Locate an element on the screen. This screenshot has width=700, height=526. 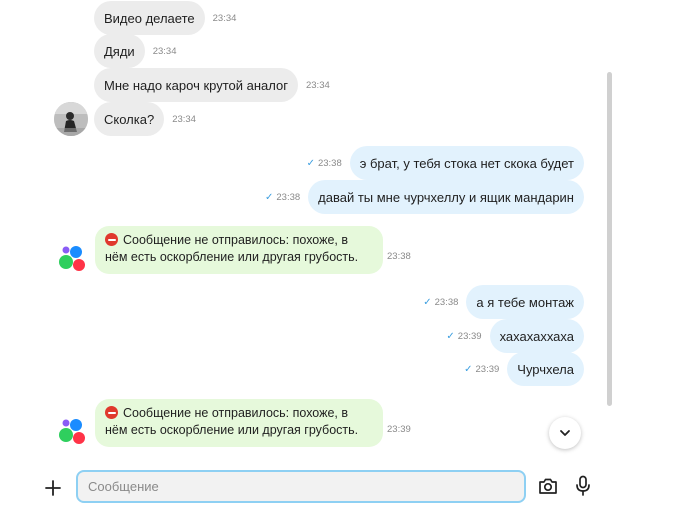
message-bubble: Мне надо кароч крутой аналог is located at coordinates (196, 85).